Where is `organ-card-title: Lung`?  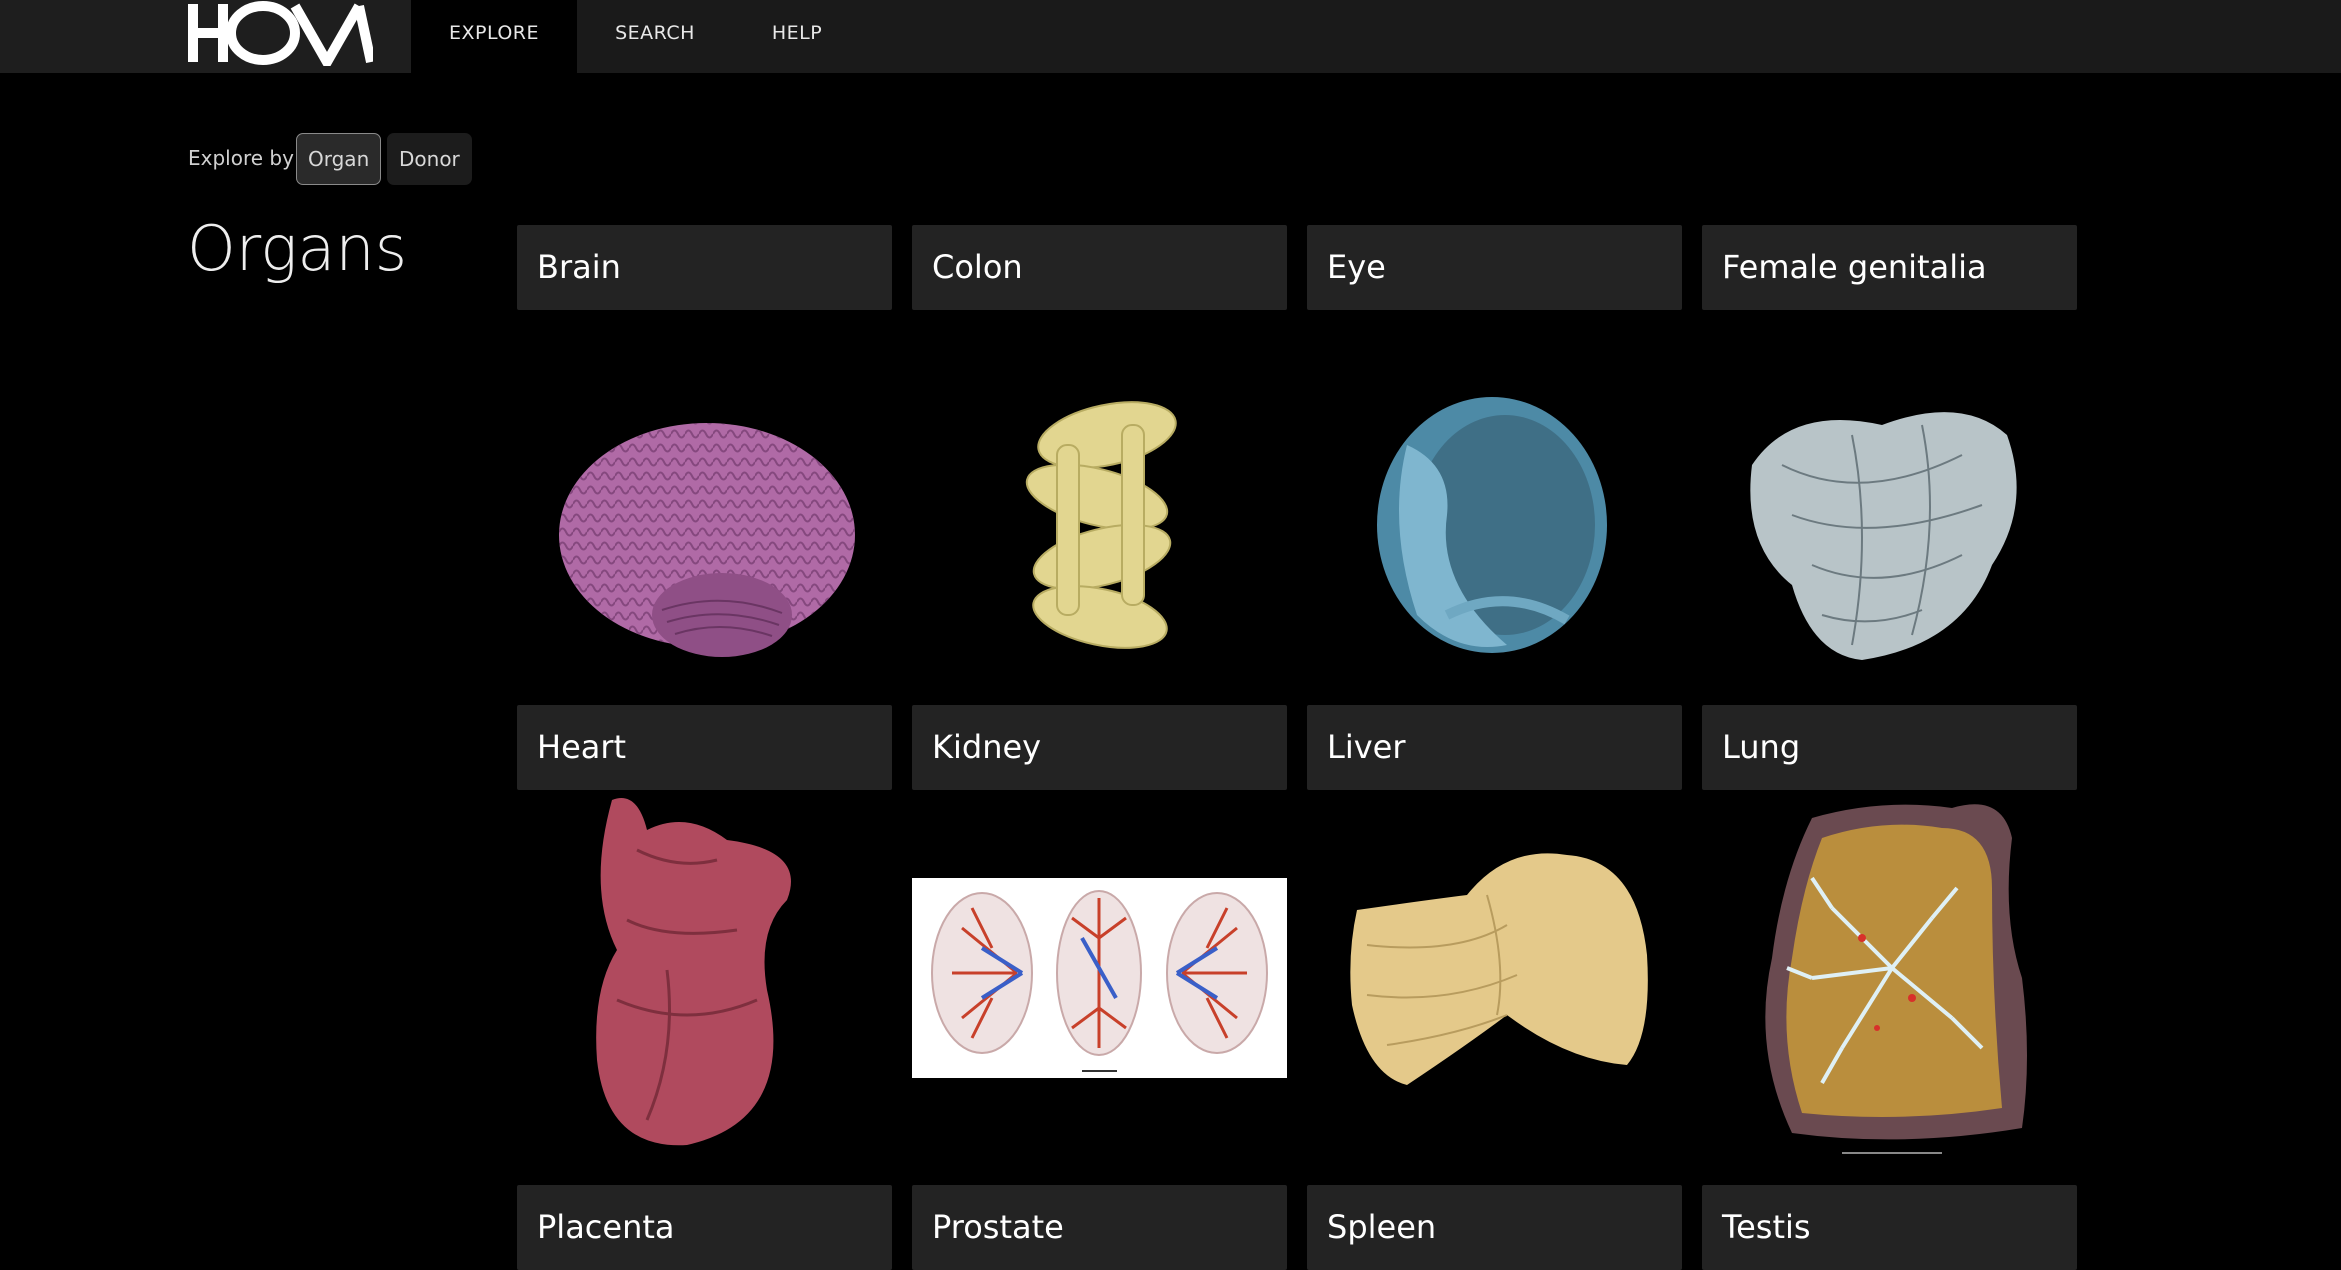
organ-card-title: Lung is located at coordinates (1889, 747).